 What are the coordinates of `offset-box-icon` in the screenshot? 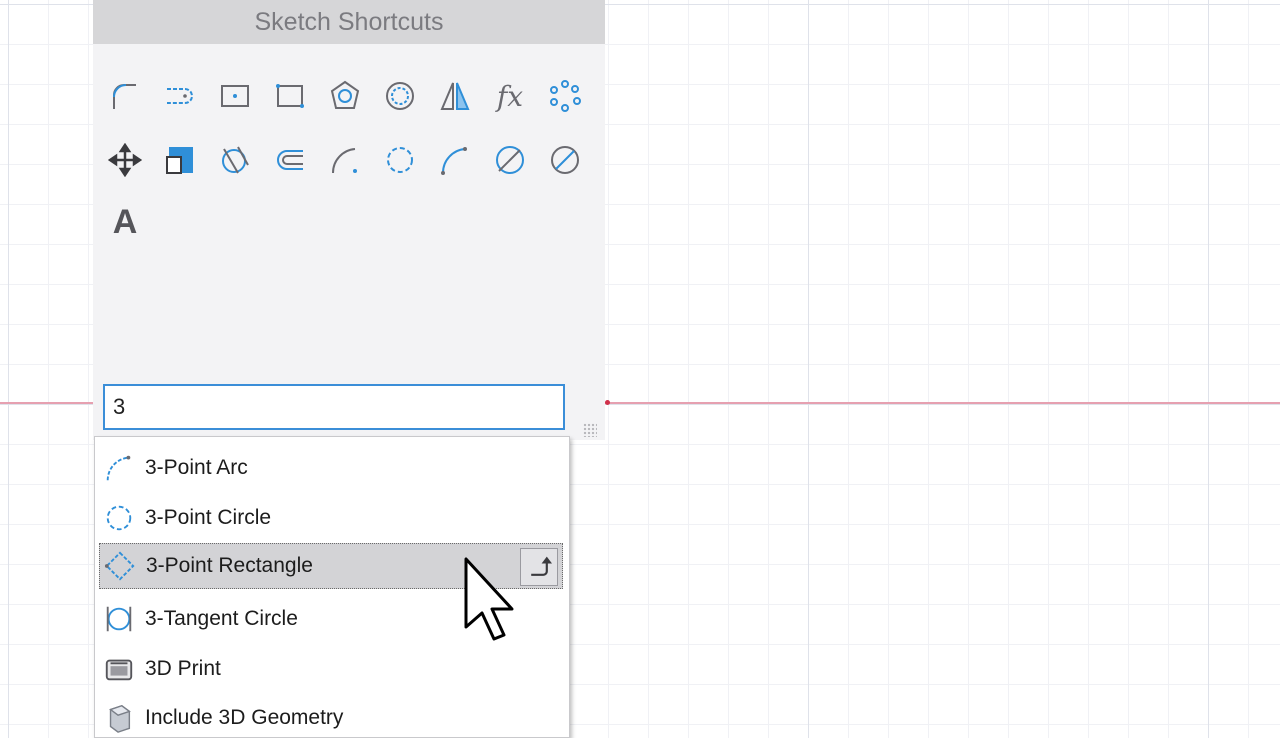 It's located at (180, 160).